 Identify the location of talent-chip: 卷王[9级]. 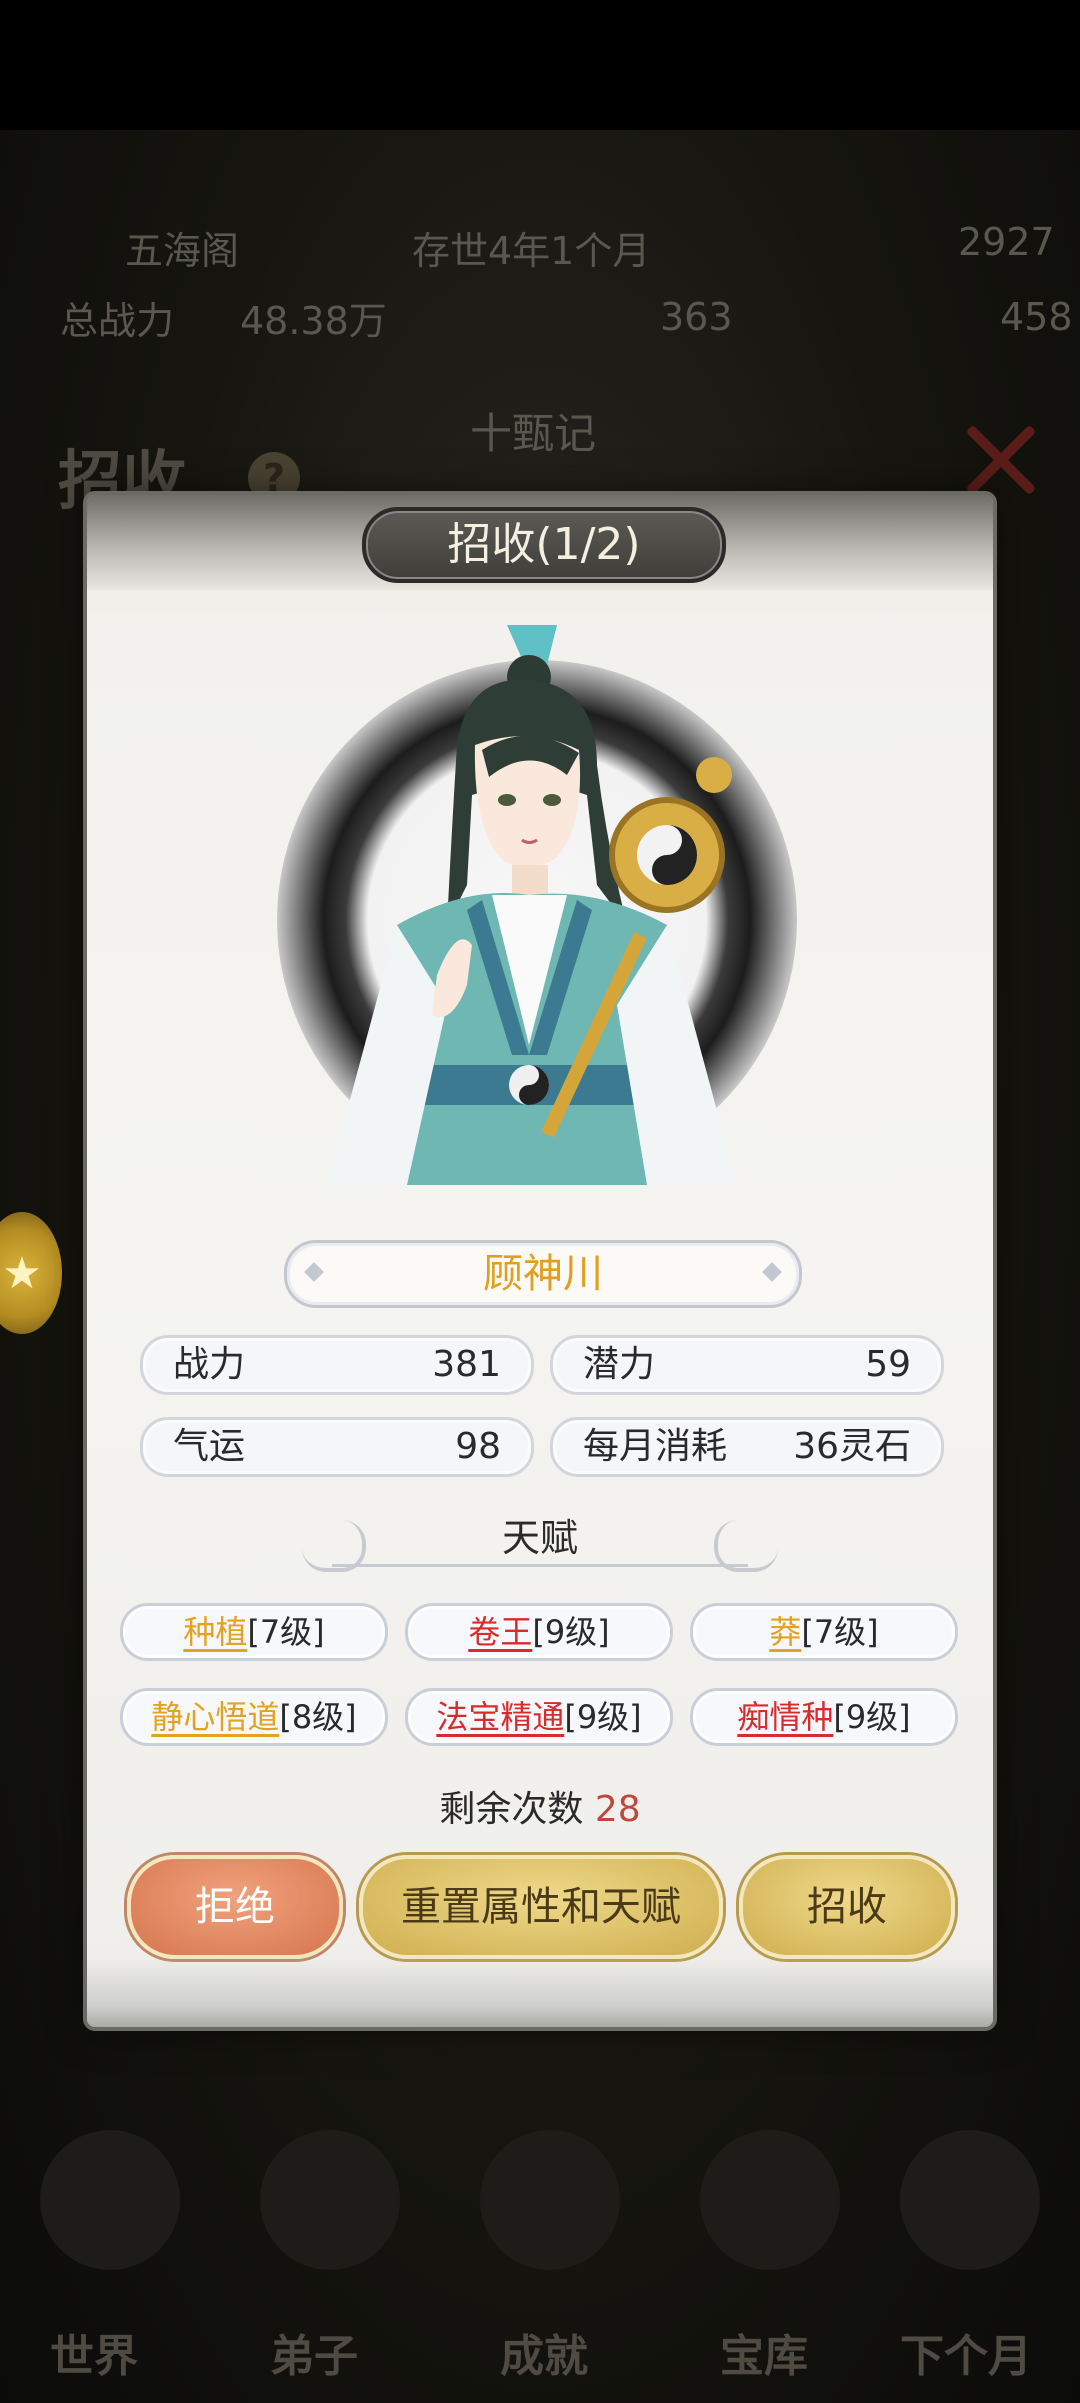
(539, 1632).